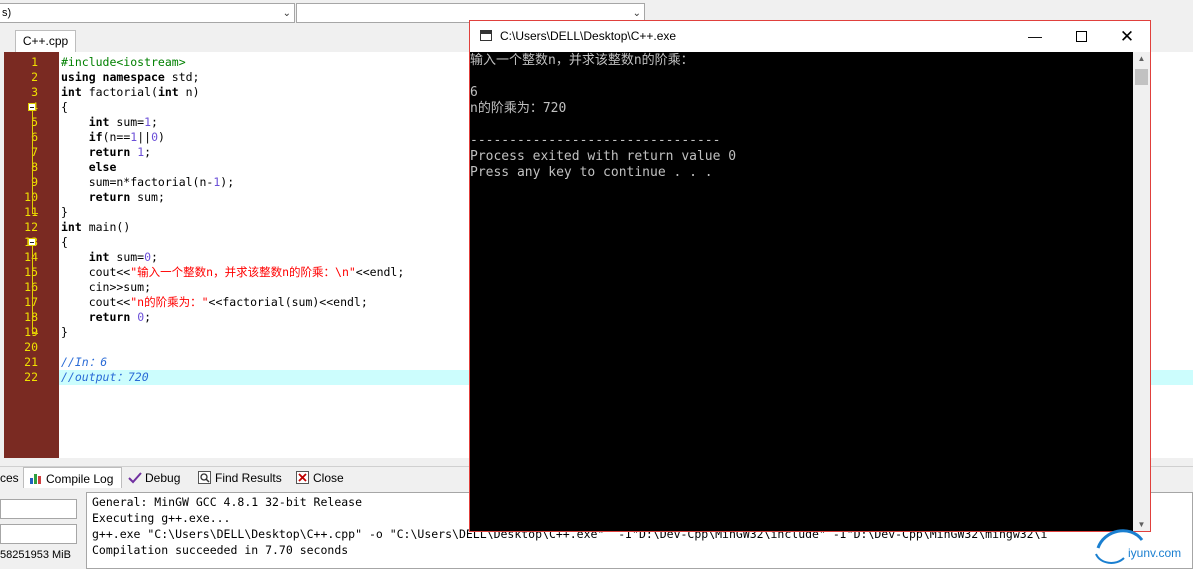 The height and width of the screenshot is (569, 1193). What do you see at coordinates (518, 108) in the screenshot?
I see `console-line: n的阶乘为：720` at bounding box center [518, 108].